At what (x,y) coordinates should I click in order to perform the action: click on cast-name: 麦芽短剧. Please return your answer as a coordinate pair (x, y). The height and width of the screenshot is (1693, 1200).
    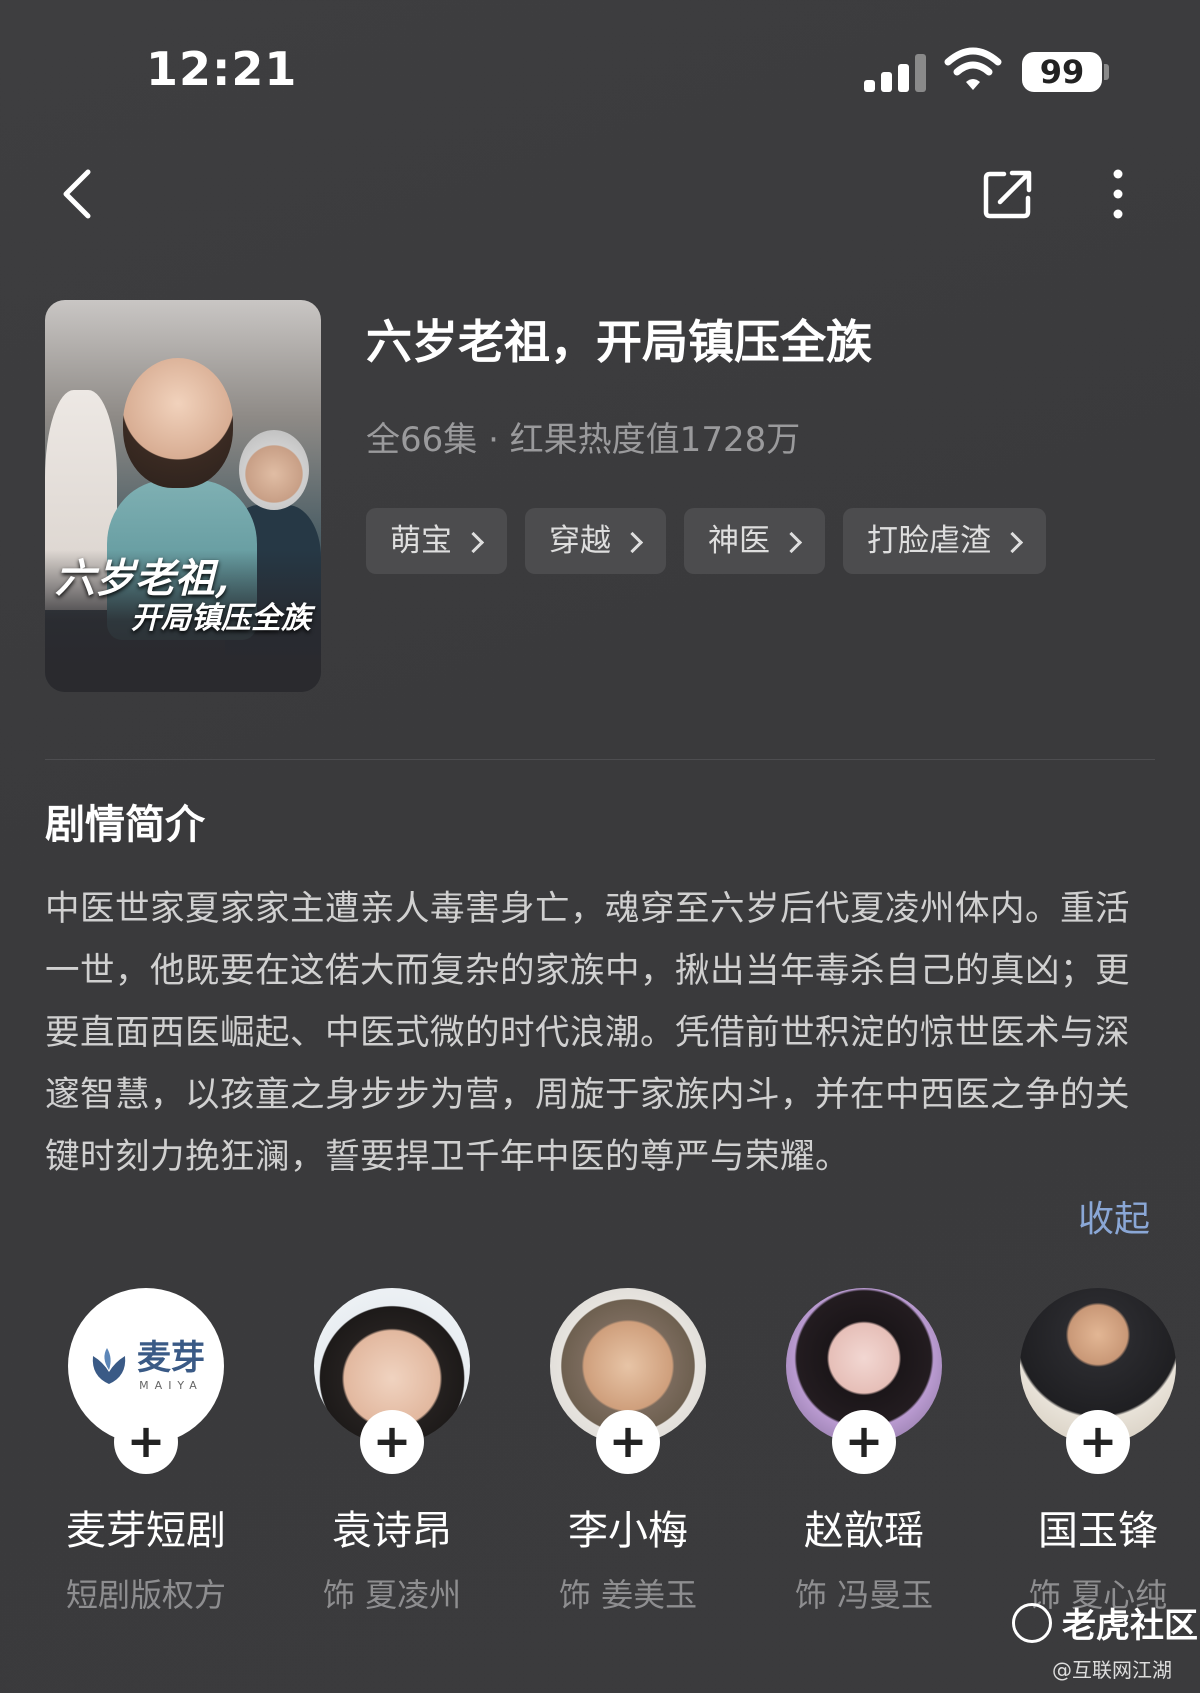
    Looking at the image, I should click on (146, 1531).